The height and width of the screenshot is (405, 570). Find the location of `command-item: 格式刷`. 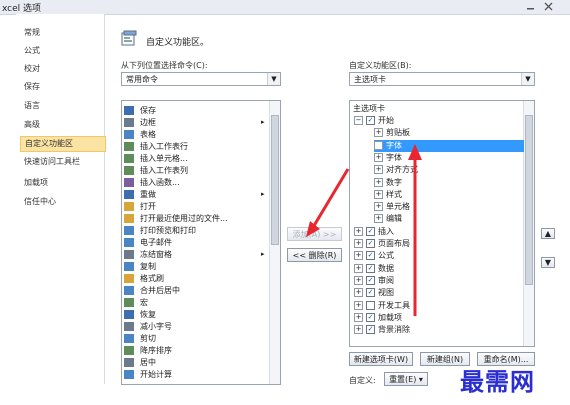

command-item: 格式刷 is located at coordinates (144, 278).